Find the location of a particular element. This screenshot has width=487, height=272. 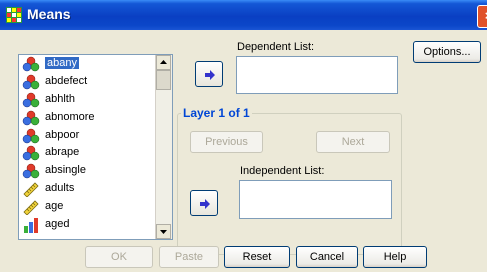

independent-list-label: Independent List: is located at coordinates (282, 171).